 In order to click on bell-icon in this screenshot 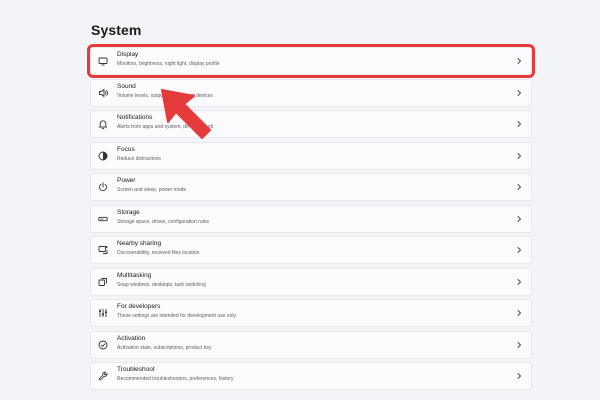, I will do `click(103, 124)`.